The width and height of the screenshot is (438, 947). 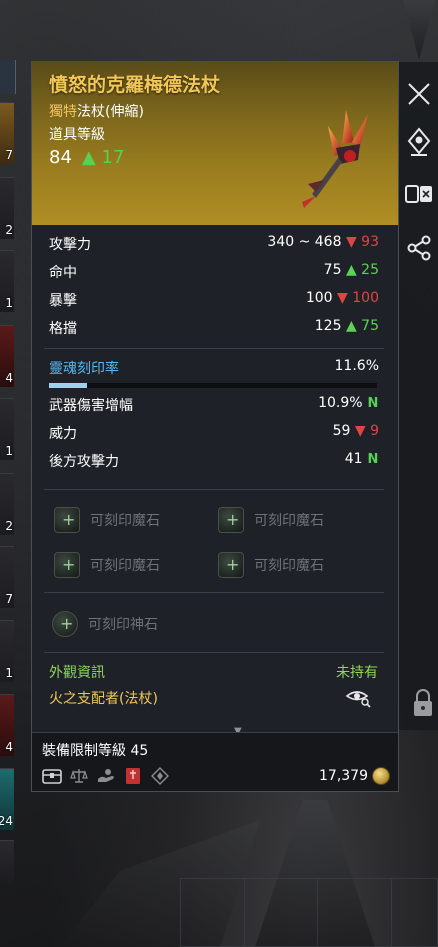 I want to click on stat-value: 100 ▼ 100, so click(x=342, y=298).